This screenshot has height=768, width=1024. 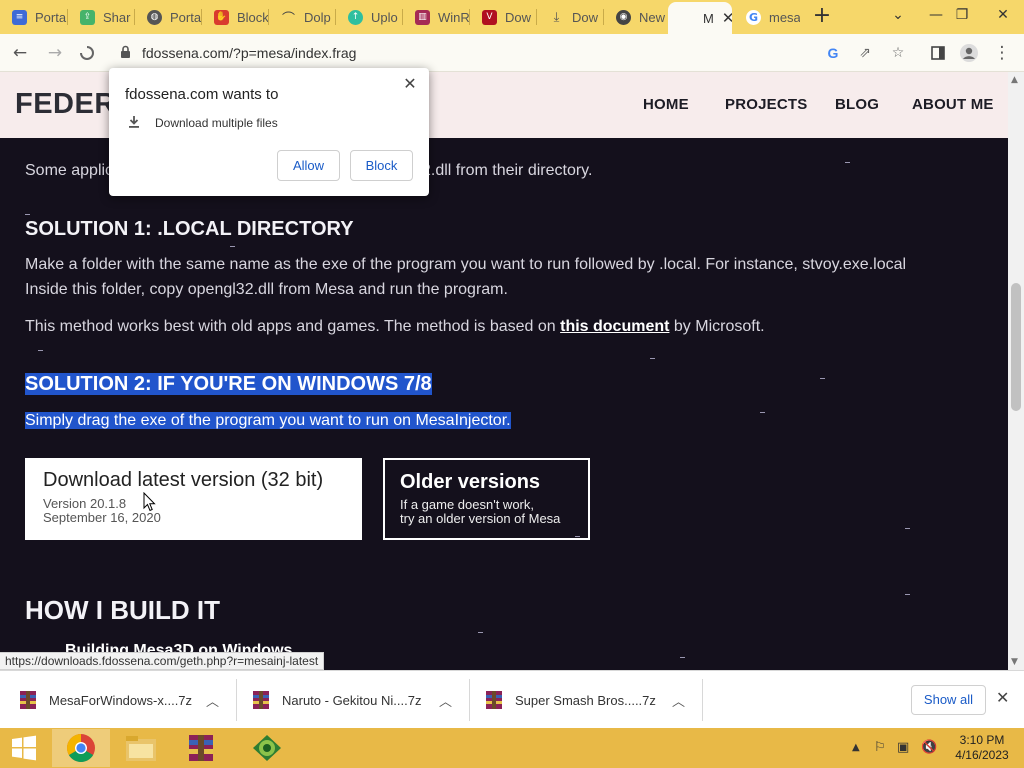 What do you see at coordinates (19, 17) in the screenshot?
I see `stack-icon: ≡` at bounding box center [19, 17].